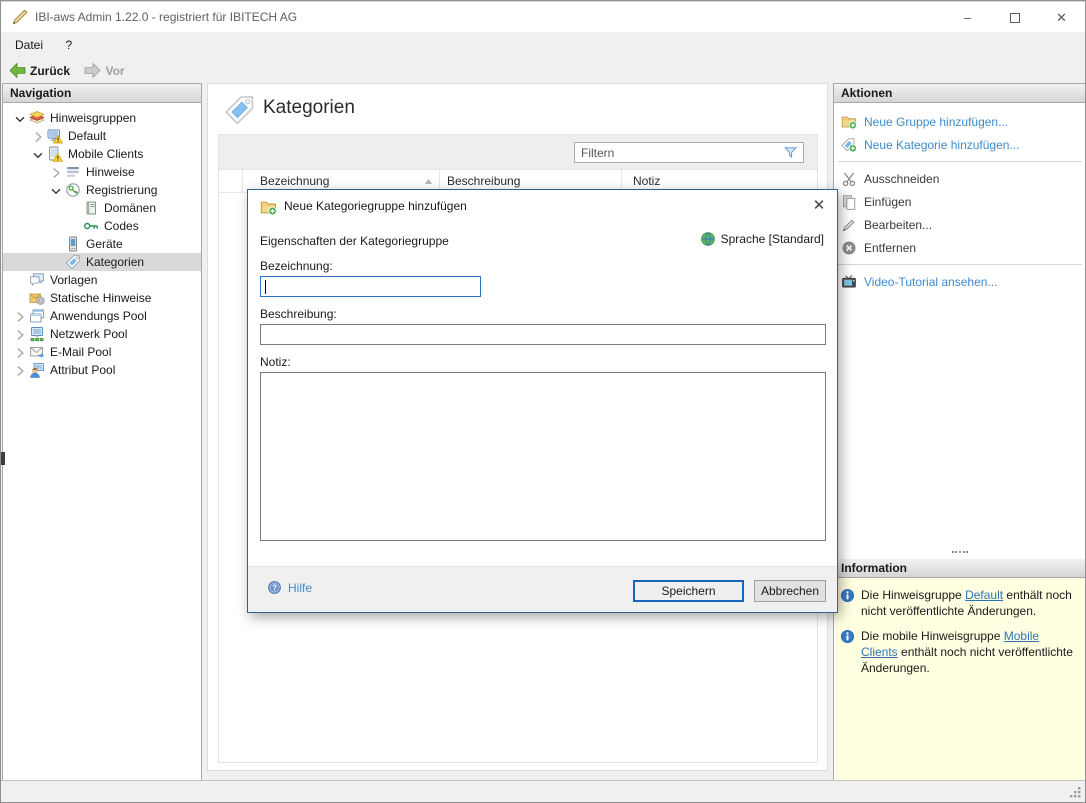  I want to click on tree-item-registrierung: Registrierung, so click(102, 190).